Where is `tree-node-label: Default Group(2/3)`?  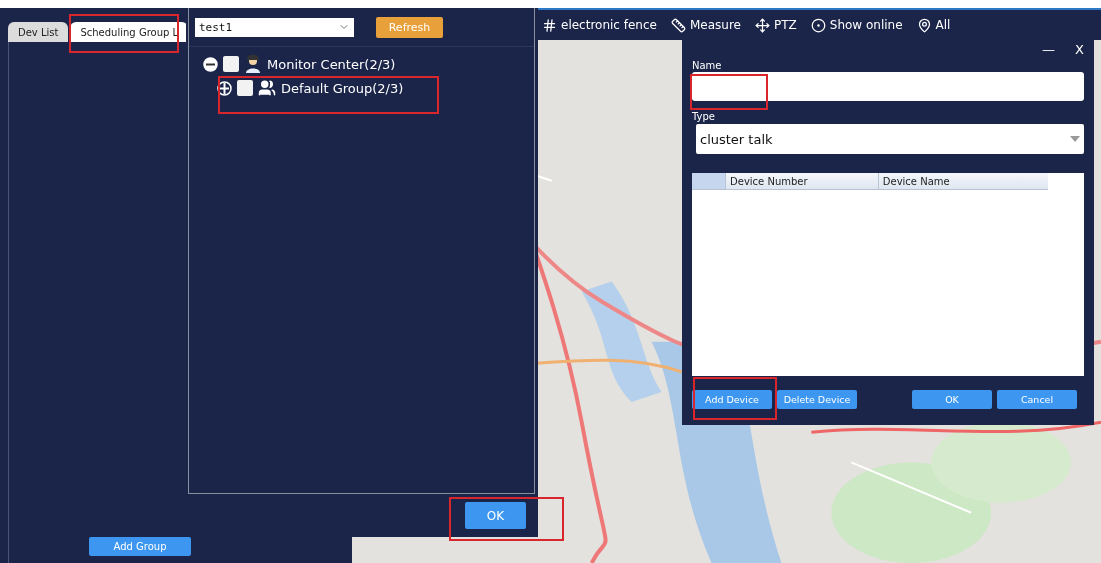 tree-node-label: Default Group(2/3) is located at coordinates (342, 88).